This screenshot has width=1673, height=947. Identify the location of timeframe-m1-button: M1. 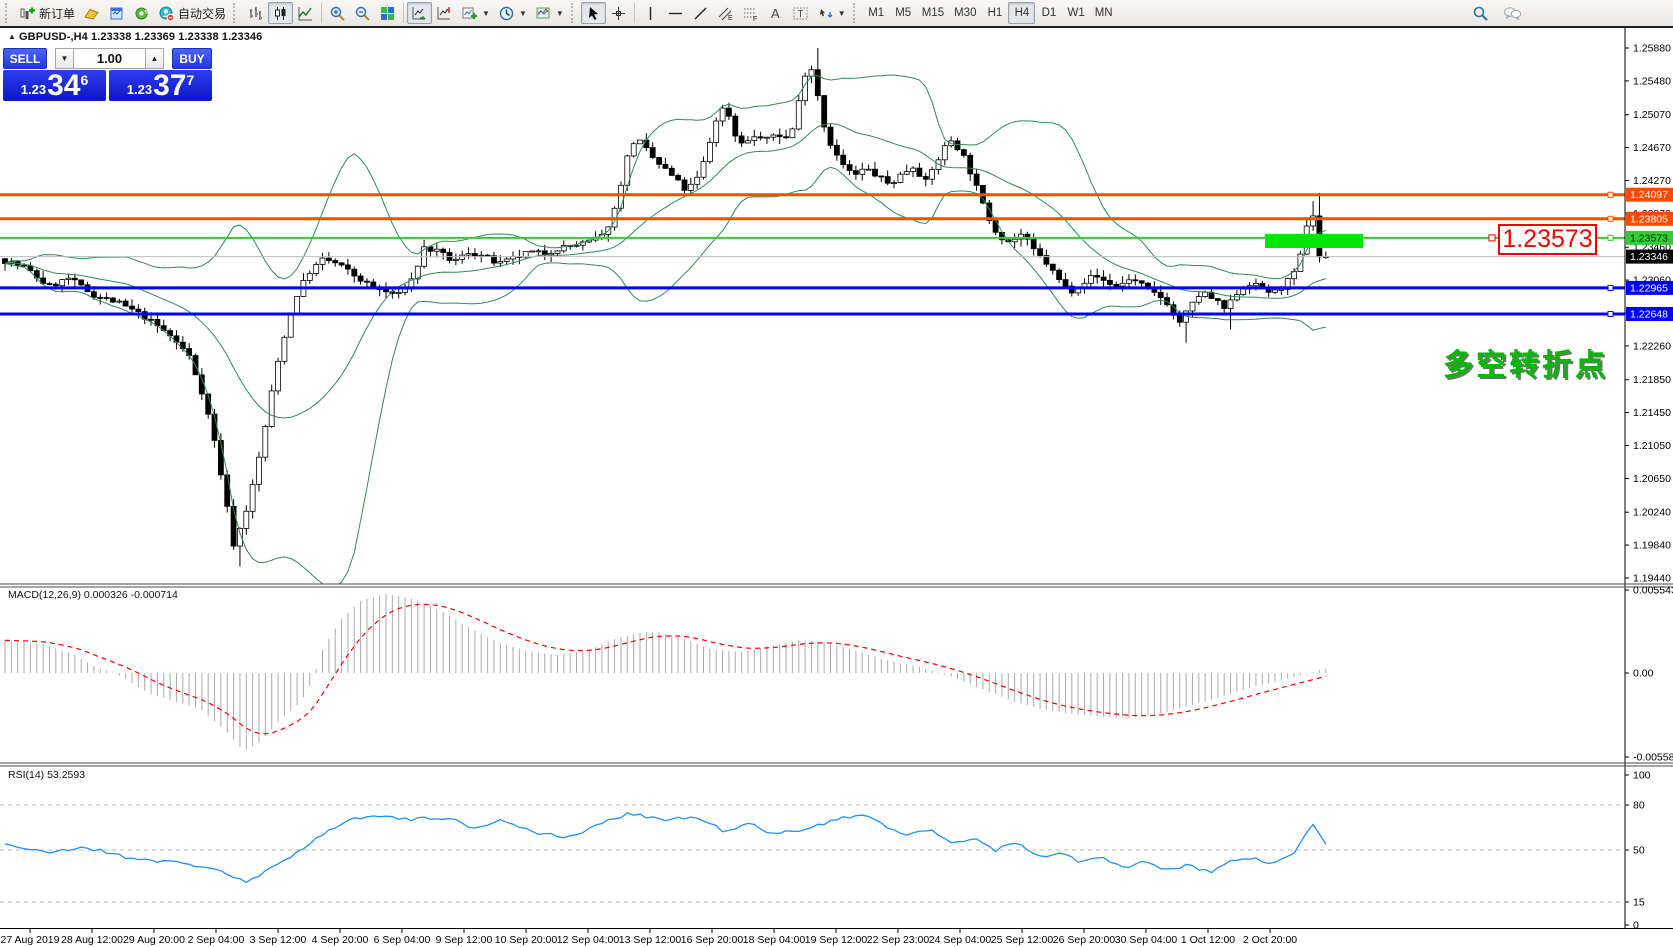
(876, 13).